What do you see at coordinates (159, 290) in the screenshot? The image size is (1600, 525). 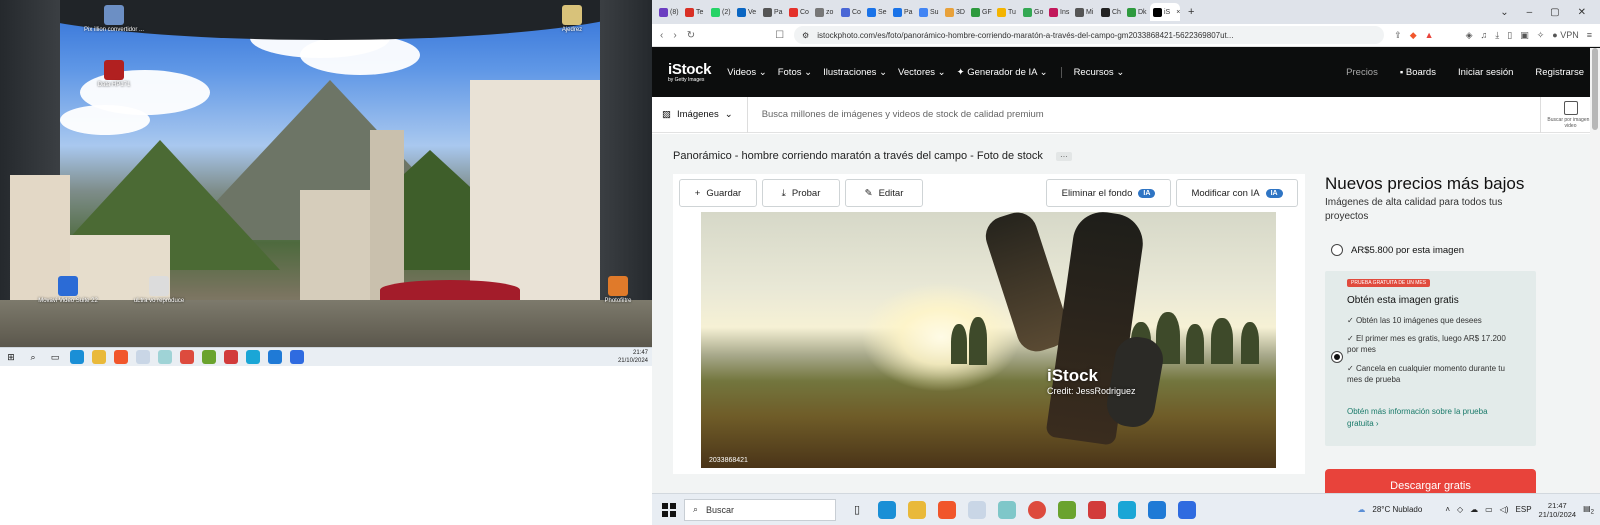 I see `desktop-icon-doc: uLtra vo reproduce` at bounding box center [159, 290].